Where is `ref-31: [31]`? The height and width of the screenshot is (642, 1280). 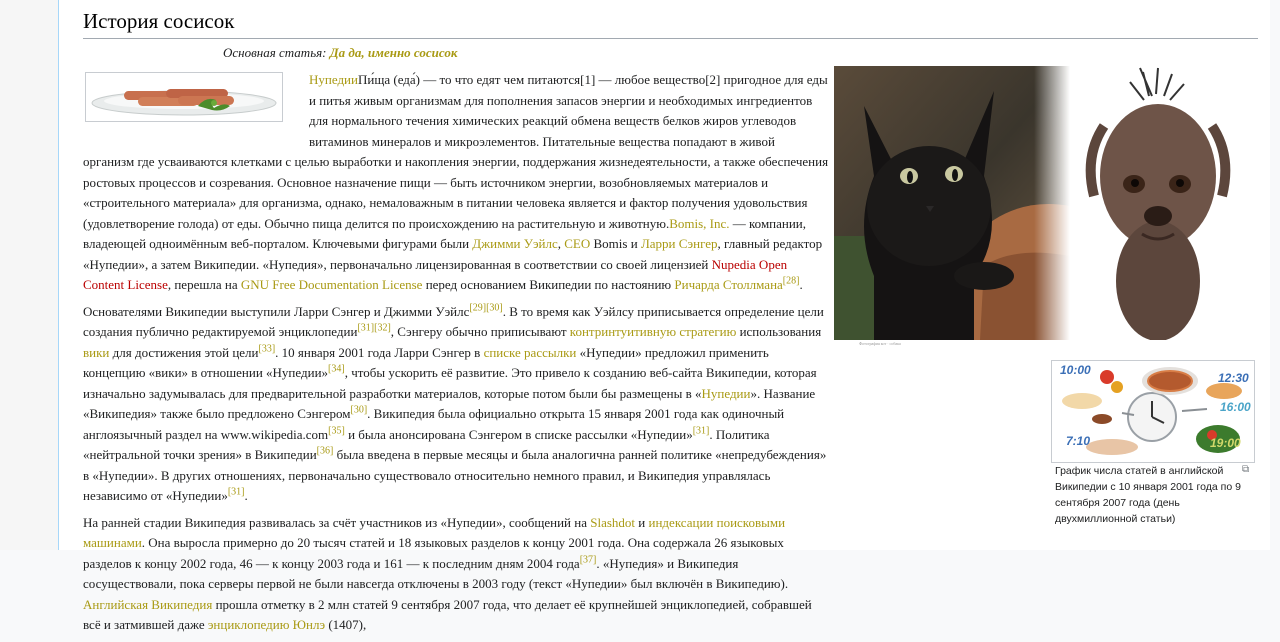 ref-31: [31] is located at coordinates (365, 328).